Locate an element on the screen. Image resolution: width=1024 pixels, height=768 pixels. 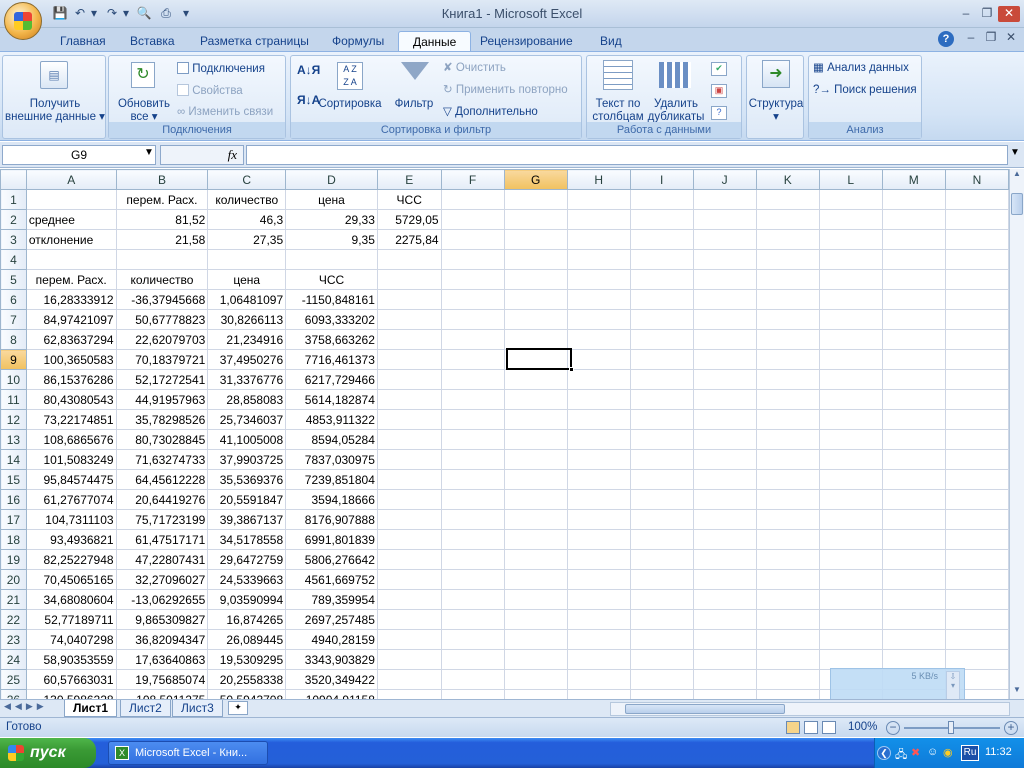
row-header: 19 is located at coordinates (13, 559).